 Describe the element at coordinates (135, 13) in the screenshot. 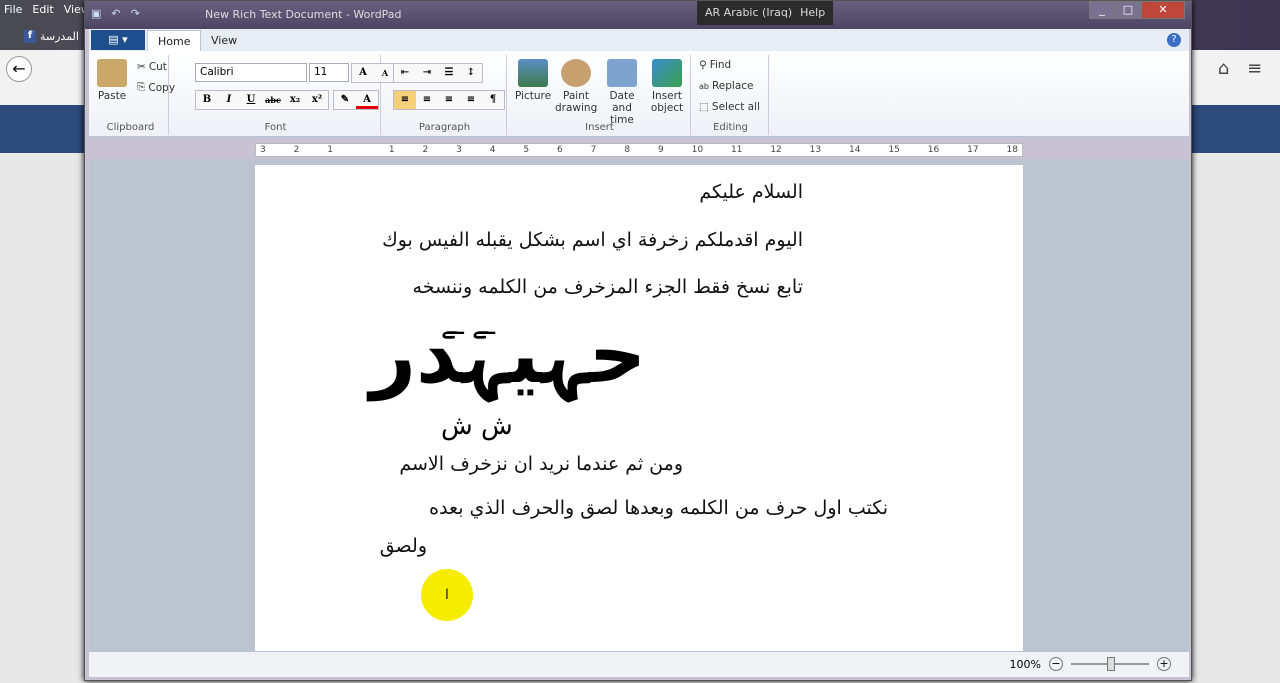

I see `redo-icon: ↷` at that location.